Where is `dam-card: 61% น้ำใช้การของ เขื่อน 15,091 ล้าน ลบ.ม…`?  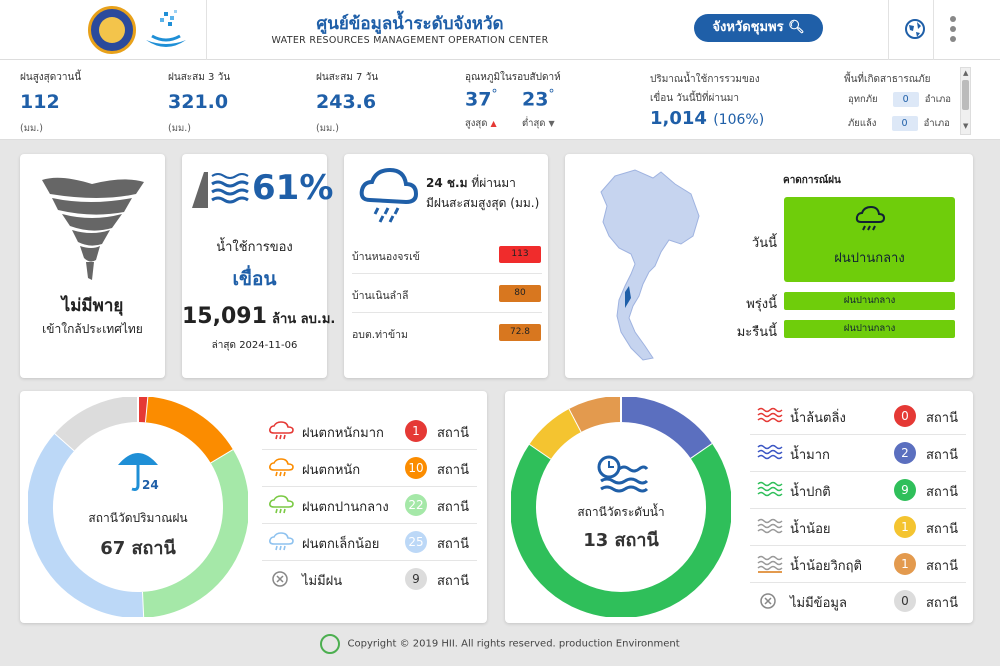 dam-card: 61% น้ำใช้การของ เขื่อน 15,091 ล้าน ลบ.ม… is located at coordinates (258, 266).